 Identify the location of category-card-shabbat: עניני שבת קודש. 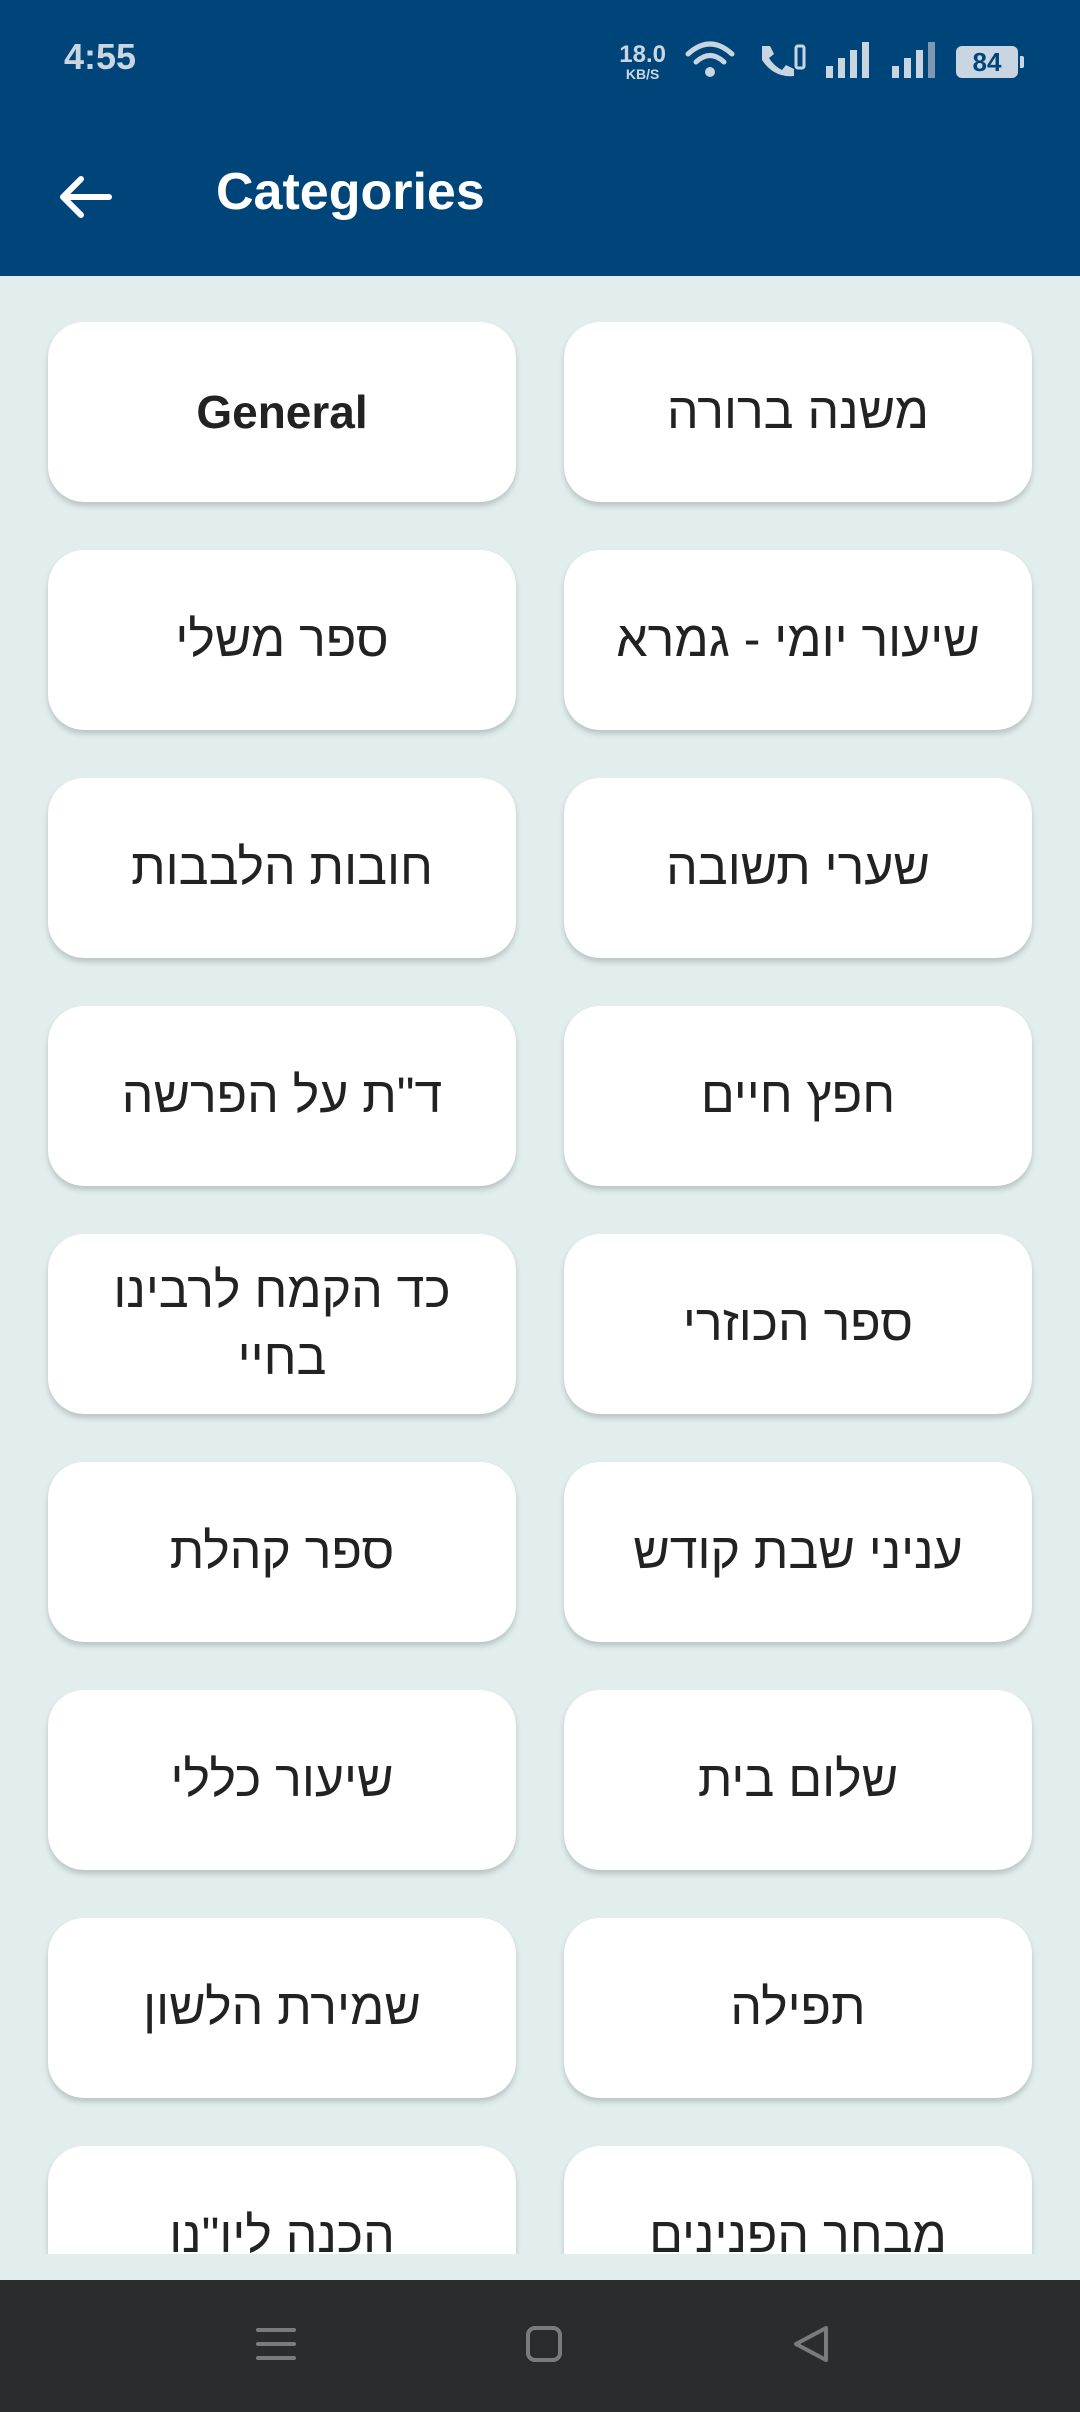
(798, 1552).